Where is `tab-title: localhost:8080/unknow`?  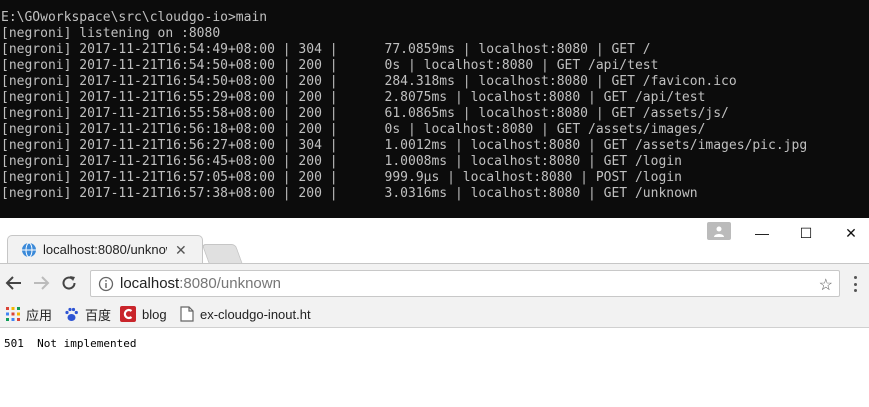 tab-title: localhost:8080/unknow is located at coordinates (105, 249).